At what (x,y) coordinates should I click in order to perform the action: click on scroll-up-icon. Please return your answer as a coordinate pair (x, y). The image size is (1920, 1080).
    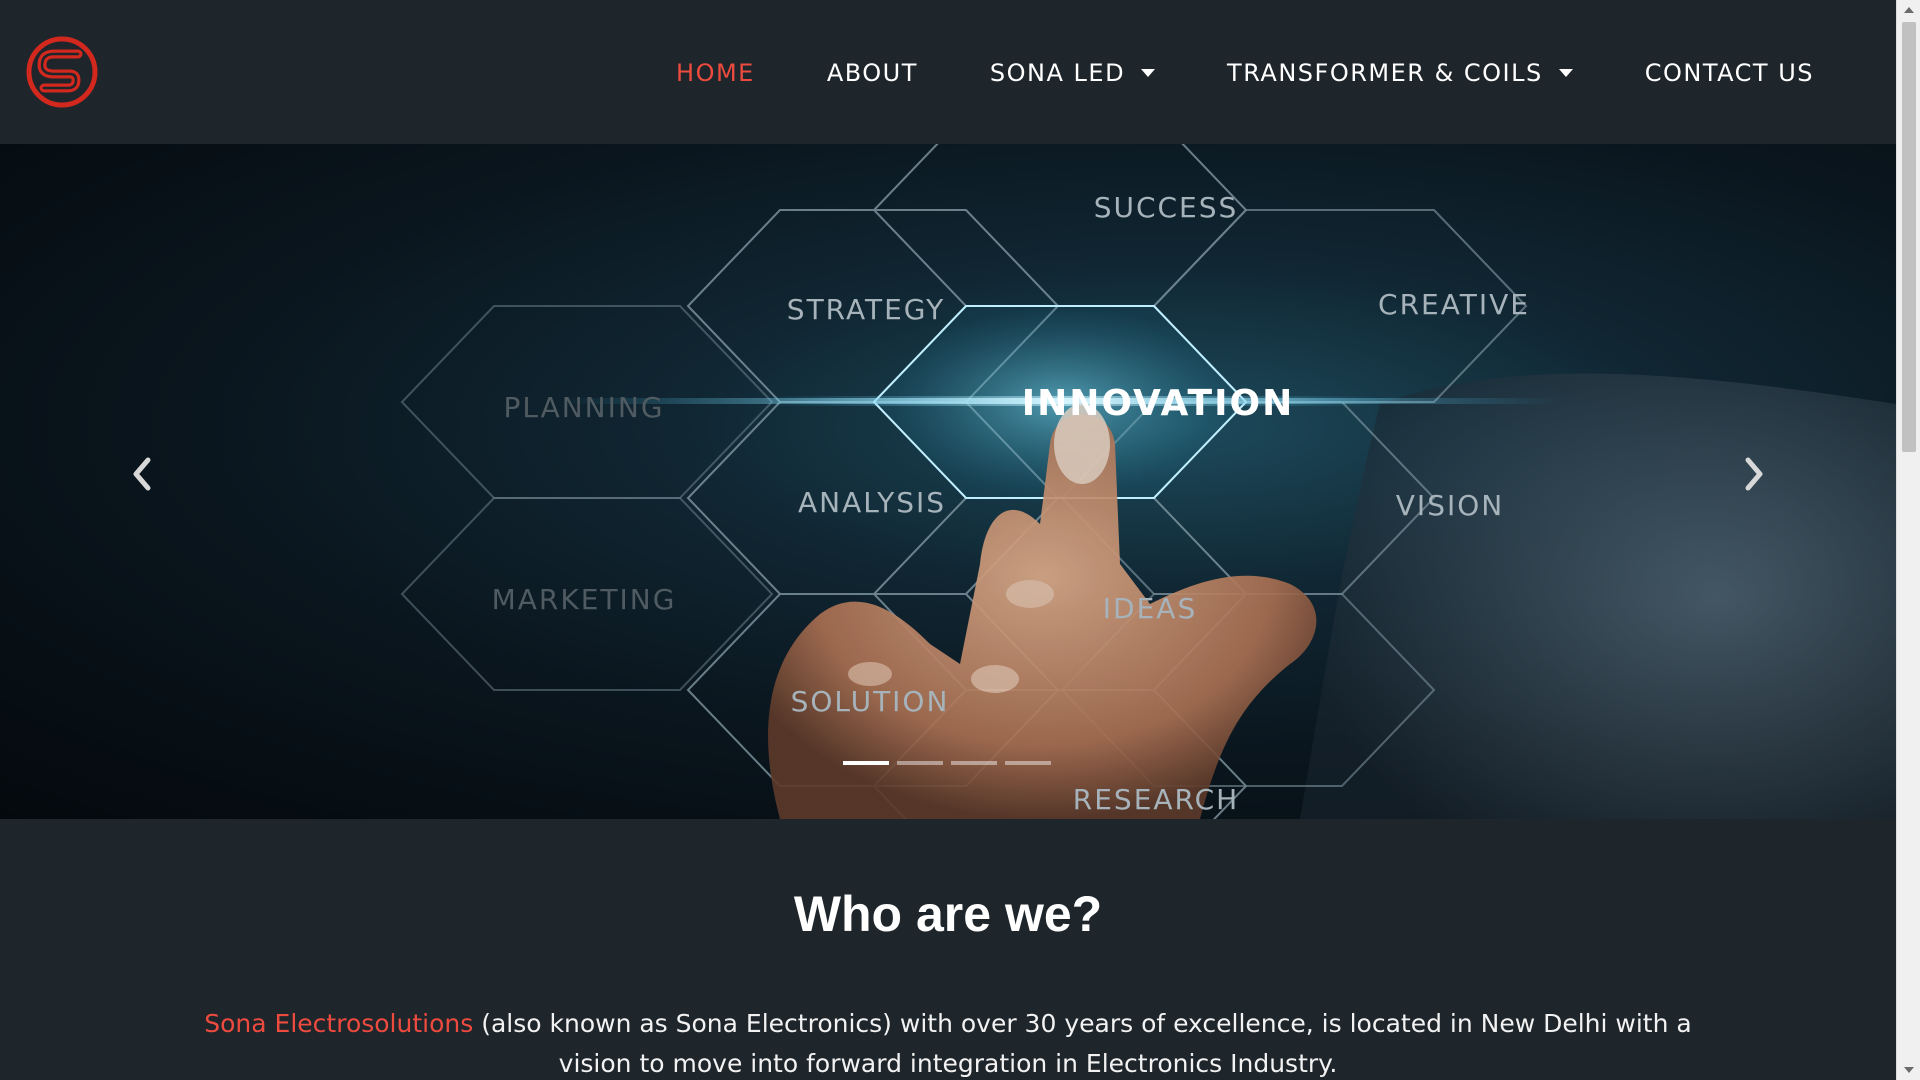
    Looking at the image, I should click on (1908, 10).